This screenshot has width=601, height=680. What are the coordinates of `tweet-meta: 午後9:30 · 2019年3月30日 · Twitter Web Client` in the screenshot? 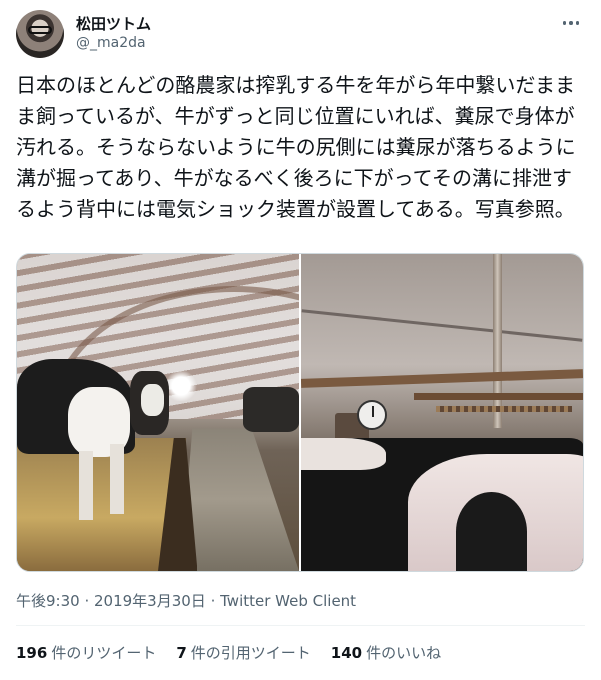 It's located at (186, 600).